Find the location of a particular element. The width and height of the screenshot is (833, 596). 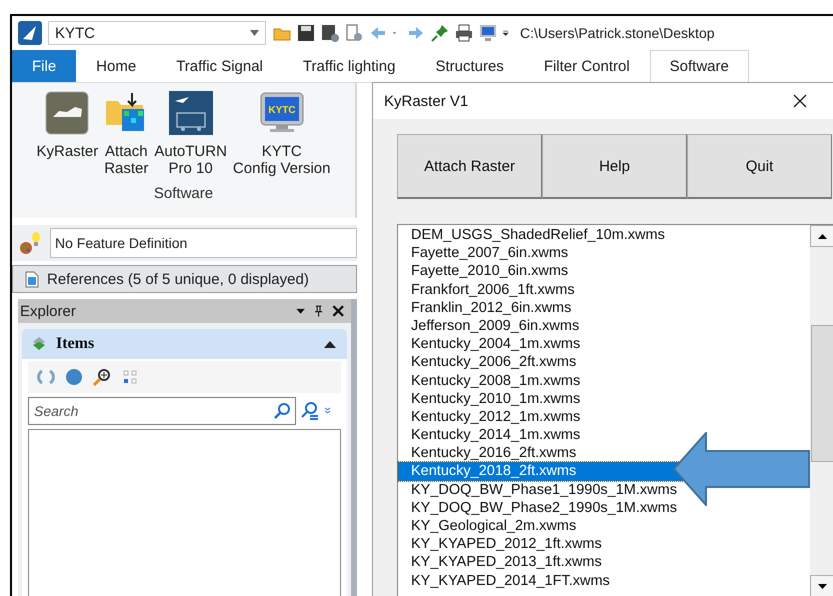

file-list-item: Kentucky_2012_1m.xwms is located at coordinates (495, 416).